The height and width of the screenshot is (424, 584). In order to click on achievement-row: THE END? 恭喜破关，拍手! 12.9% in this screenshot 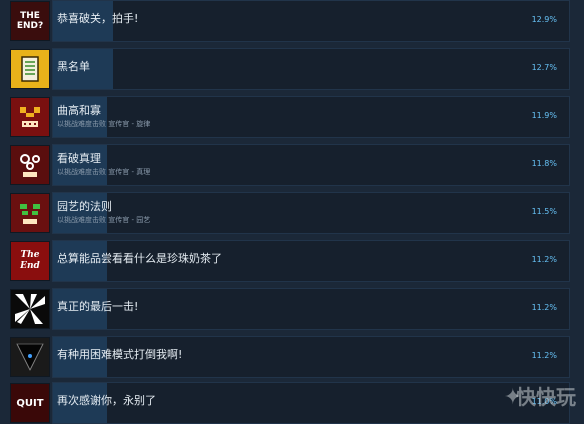, I will do `click(290, 21)`.